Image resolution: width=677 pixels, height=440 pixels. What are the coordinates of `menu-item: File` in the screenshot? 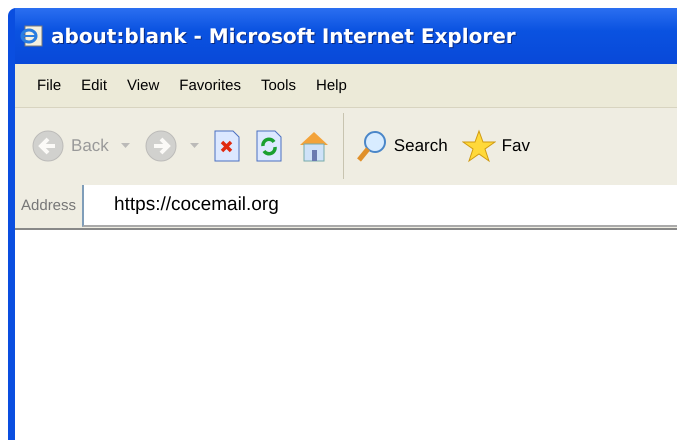 It's located at (49, 85).